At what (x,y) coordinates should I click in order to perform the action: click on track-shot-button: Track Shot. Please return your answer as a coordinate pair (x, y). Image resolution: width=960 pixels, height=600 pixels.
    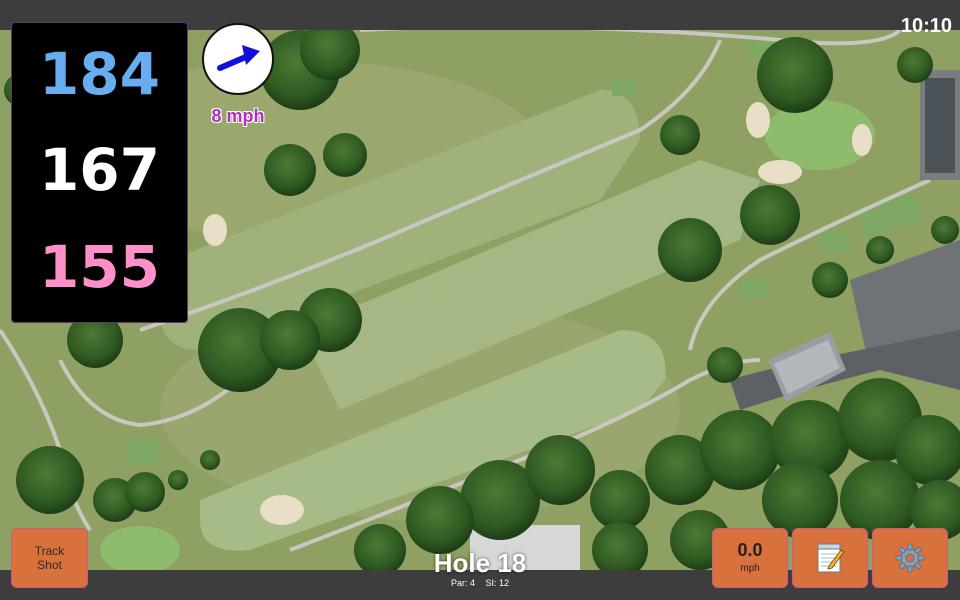
    Looking at the image, I should click on (49, 558).